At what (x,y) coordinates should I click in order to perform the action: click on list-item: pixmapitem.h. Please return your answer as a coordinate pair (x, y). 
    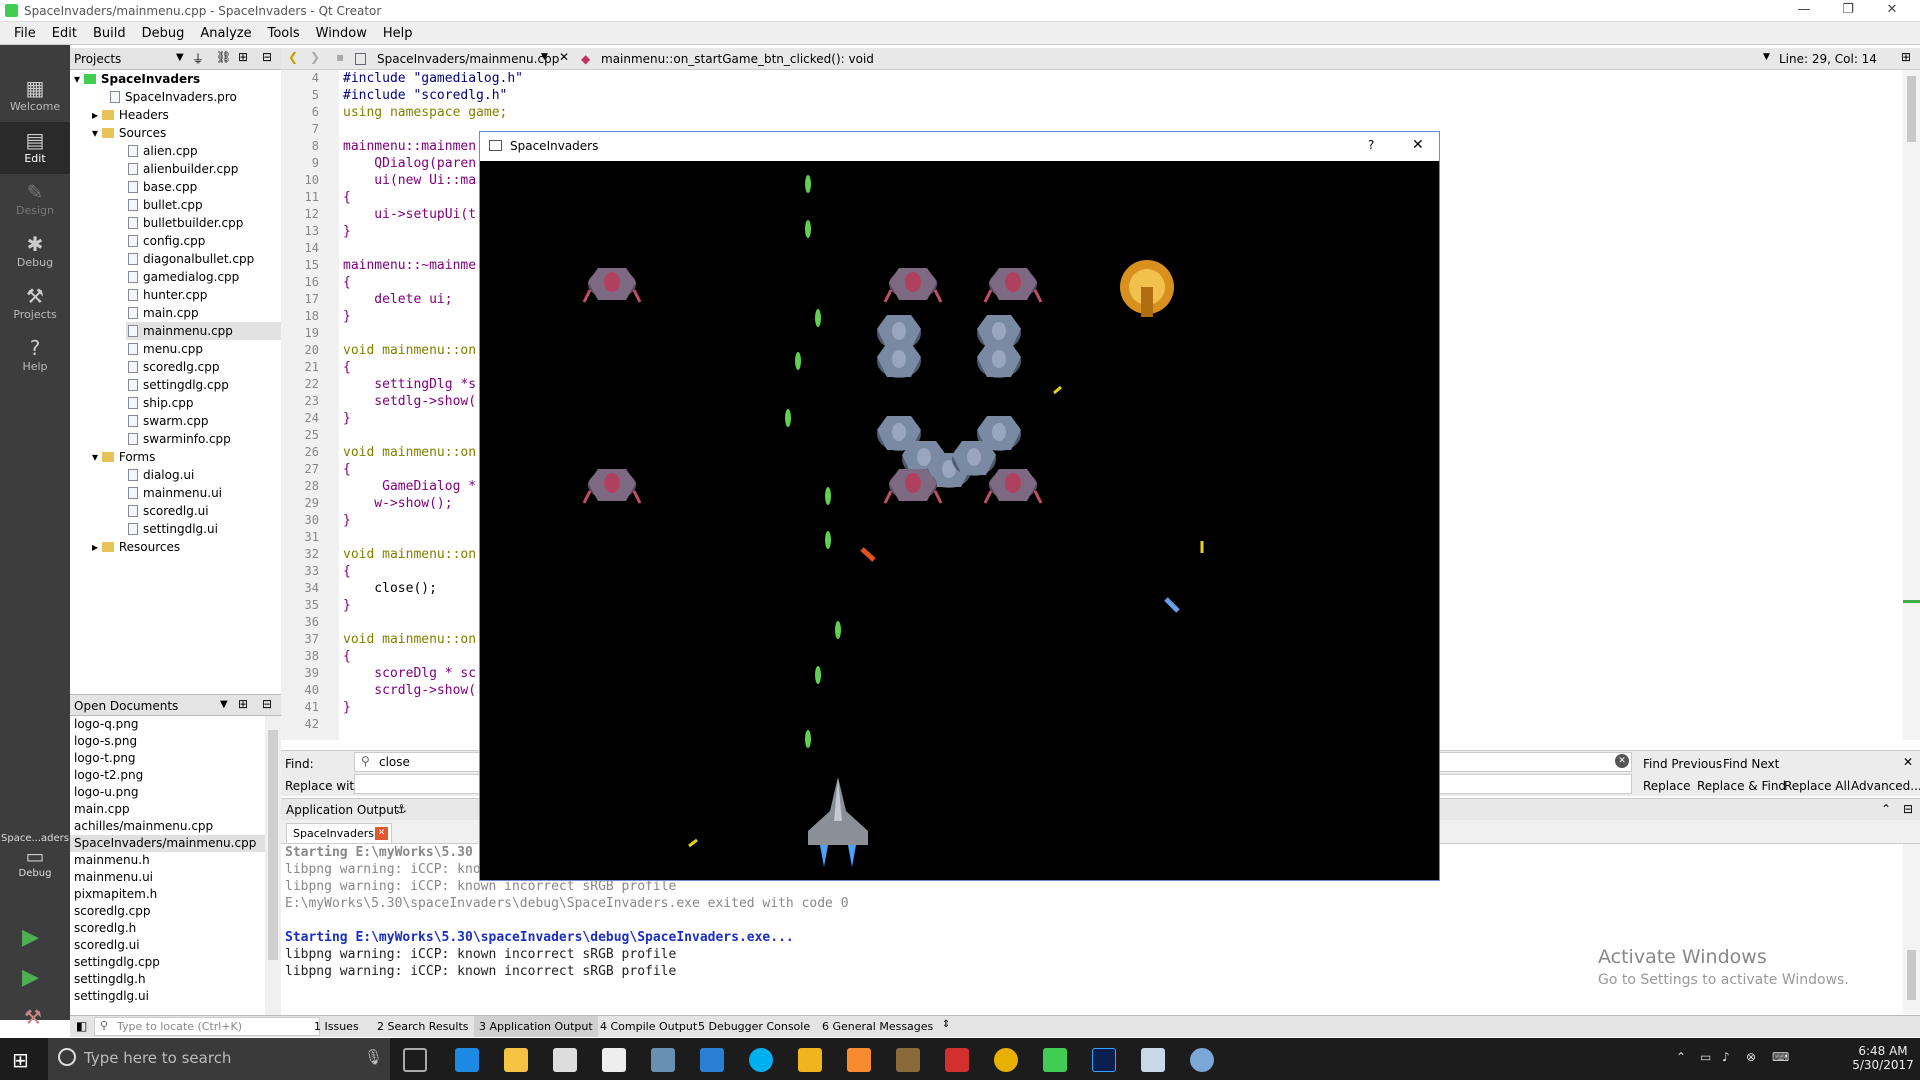
    Looking at the image, I should click on (167, 894).